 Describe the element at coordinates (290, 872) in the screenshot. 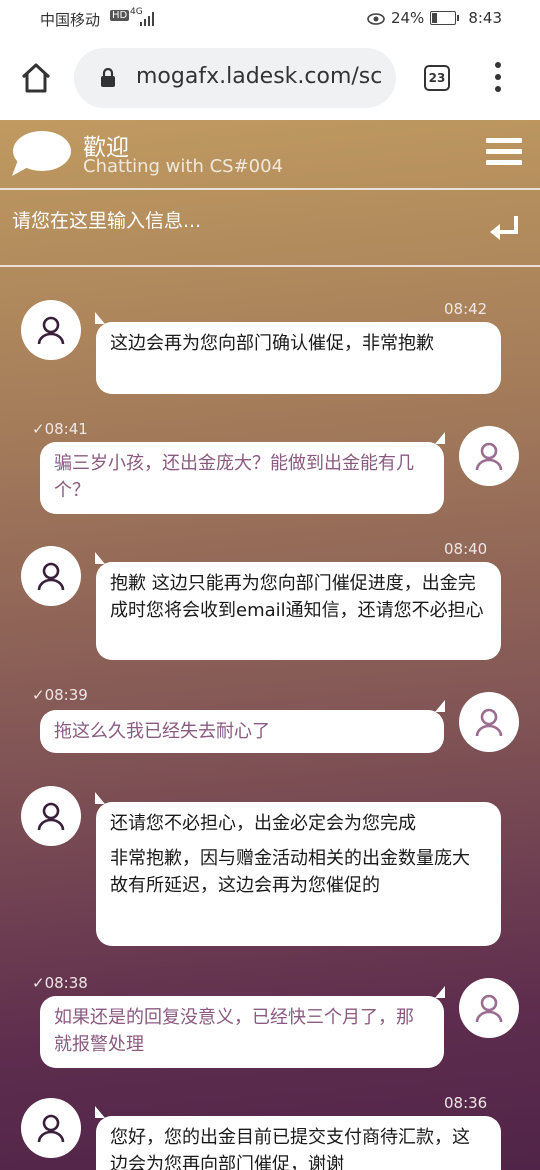

I see `message-text: 非常抱歉，因与赠金活动相关的出金数量庞大故有所延迟，这边会再为您催促的` at that location.